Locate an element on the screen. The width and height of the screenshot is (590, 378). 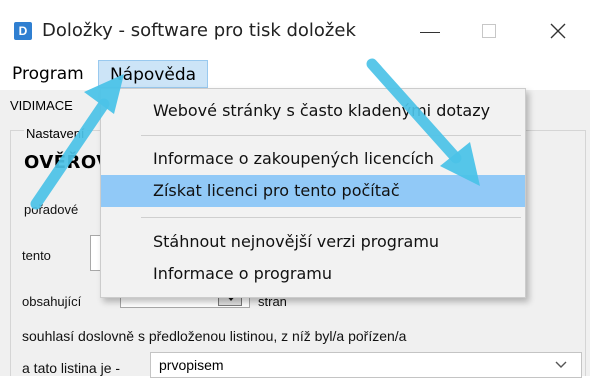
menu-item-get-license: Získat licenci pro tento počítač is located at coordinates (313, 191).